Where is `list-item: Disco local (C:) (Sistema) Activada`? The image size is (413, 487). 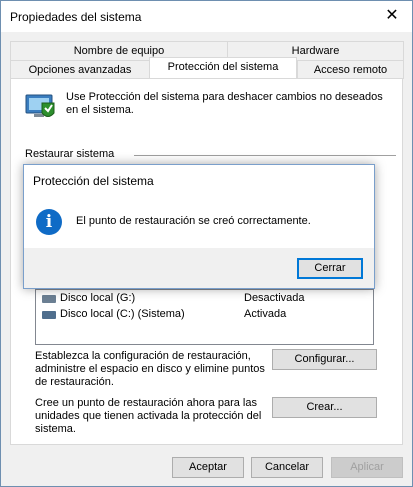
list-item: Disco local (C:) (Sistema) Activada is located at coordinates (204, 315).